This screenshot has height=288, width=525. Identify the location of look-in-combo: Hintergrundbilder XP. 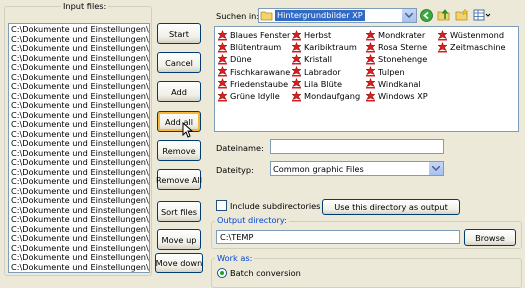
(337, 15).